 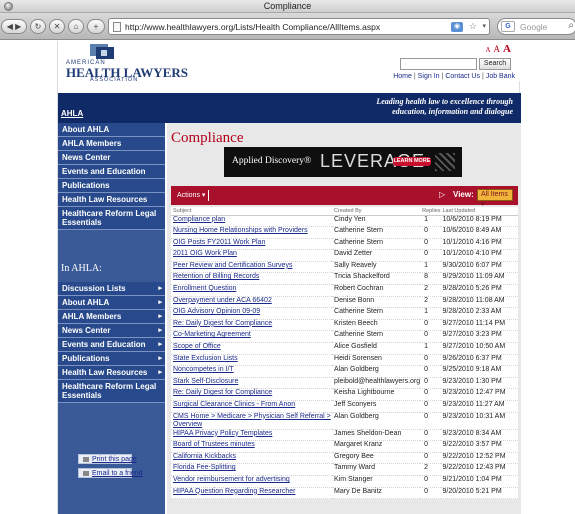 What do you see at coordinates (497, 49) in the screenshot?
I see `text-size-medium: A` at bounding box center [497, 49].